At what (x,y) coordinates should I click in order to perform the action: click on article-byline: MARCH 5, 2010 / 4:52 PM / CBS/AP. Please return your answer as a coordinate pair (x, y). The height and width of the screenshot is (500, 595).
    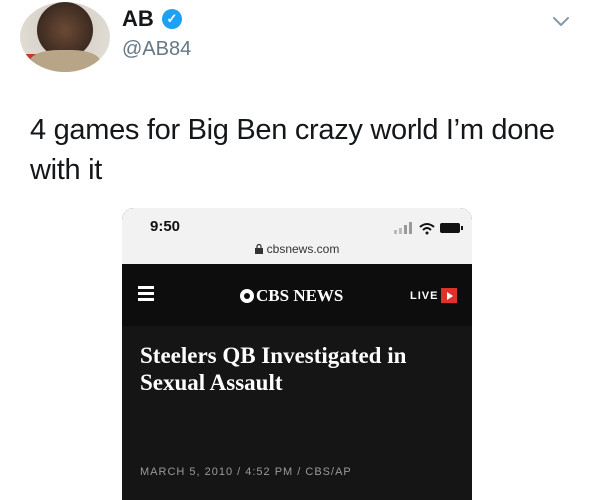
    Looking at the image, I should click on (246, 472).